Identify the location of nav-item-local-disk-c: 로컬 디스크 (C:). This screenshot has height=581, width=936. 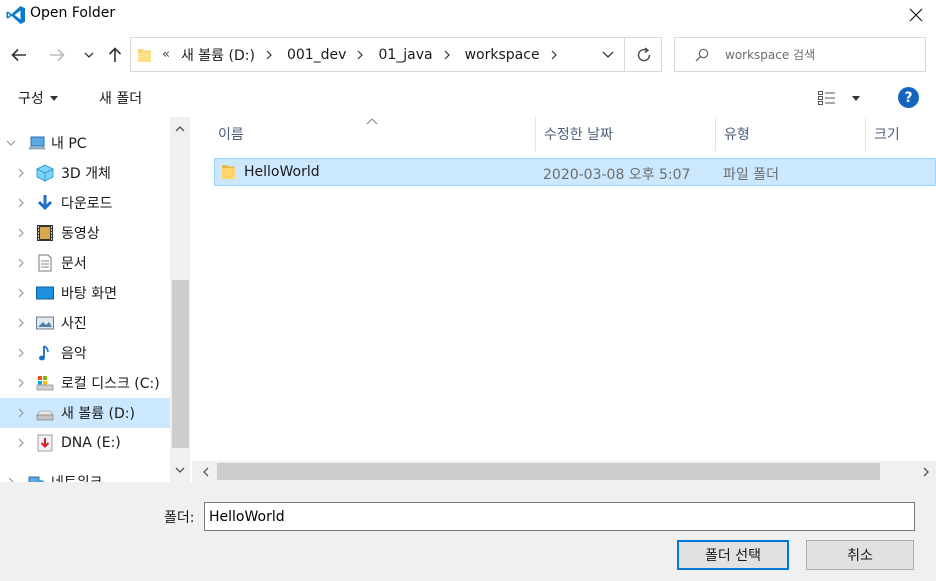
(85, 383).